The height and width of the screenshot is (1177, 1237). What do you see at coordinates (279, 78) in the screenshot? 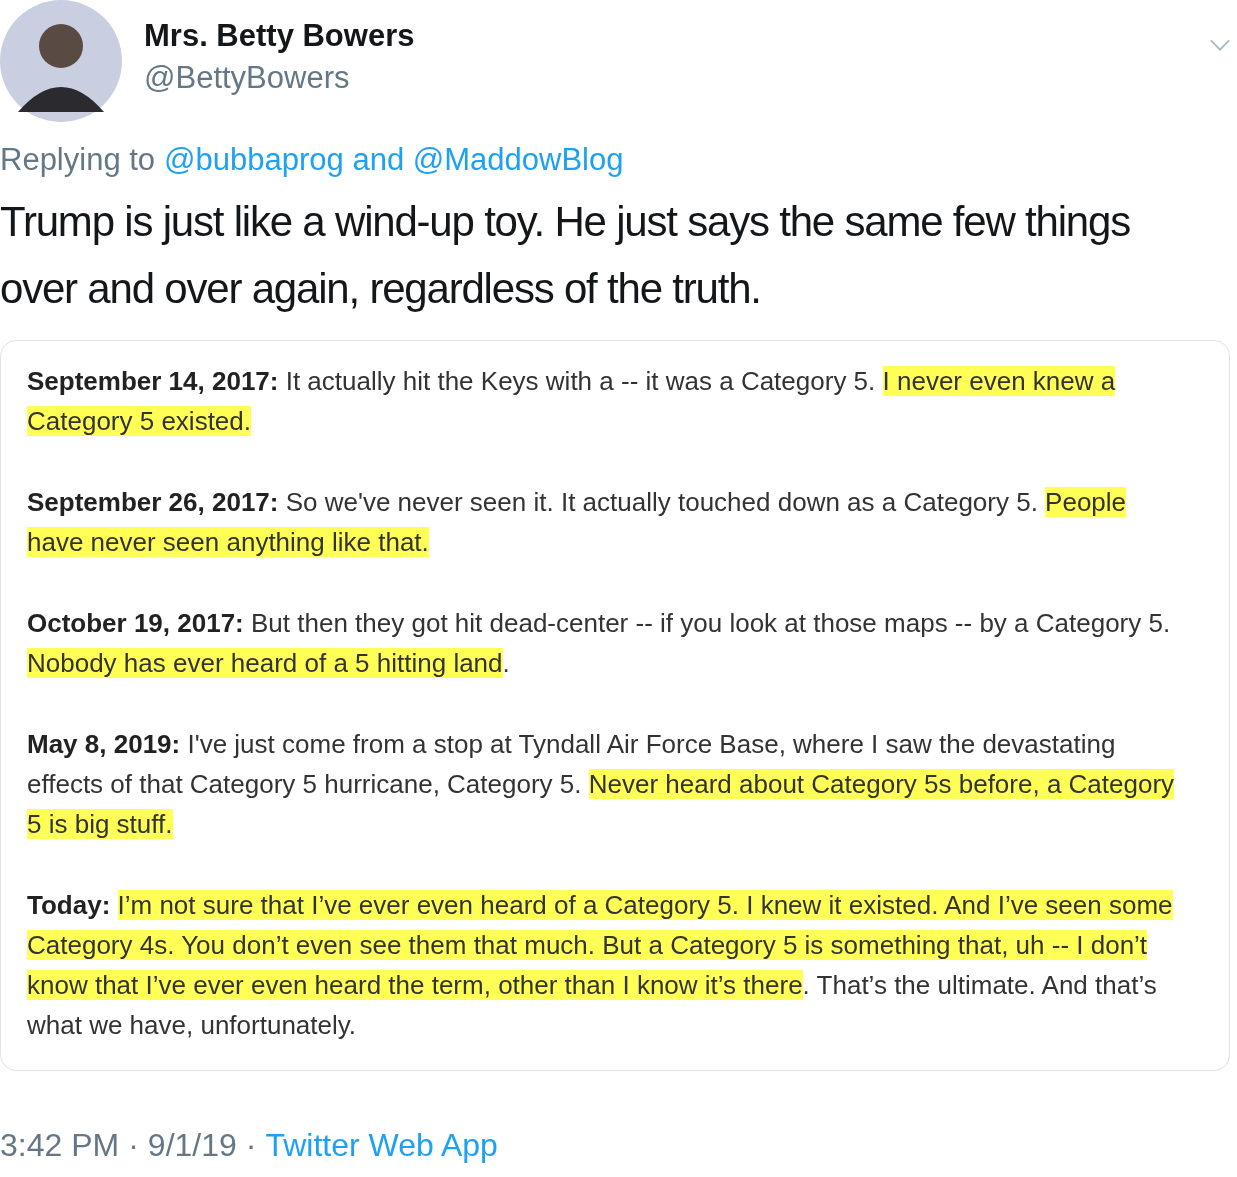
I see `author-handle: @BettyBowers` at bounding box center [279, 78].